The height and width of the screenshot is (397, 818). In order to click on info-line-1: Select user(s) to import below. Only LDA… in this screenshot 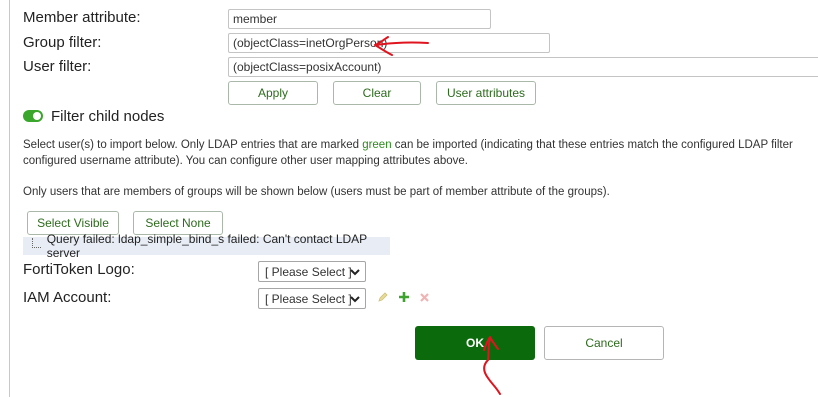, I will do `click(408, 145)`.